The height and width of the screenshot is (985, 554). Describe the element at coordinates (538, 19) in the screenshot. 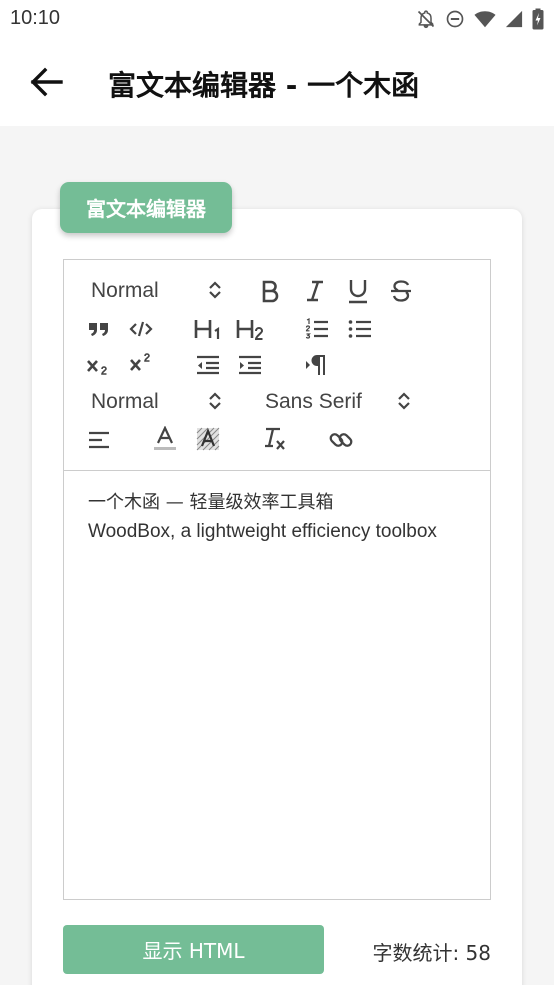

I see `battery-icon` at that location.